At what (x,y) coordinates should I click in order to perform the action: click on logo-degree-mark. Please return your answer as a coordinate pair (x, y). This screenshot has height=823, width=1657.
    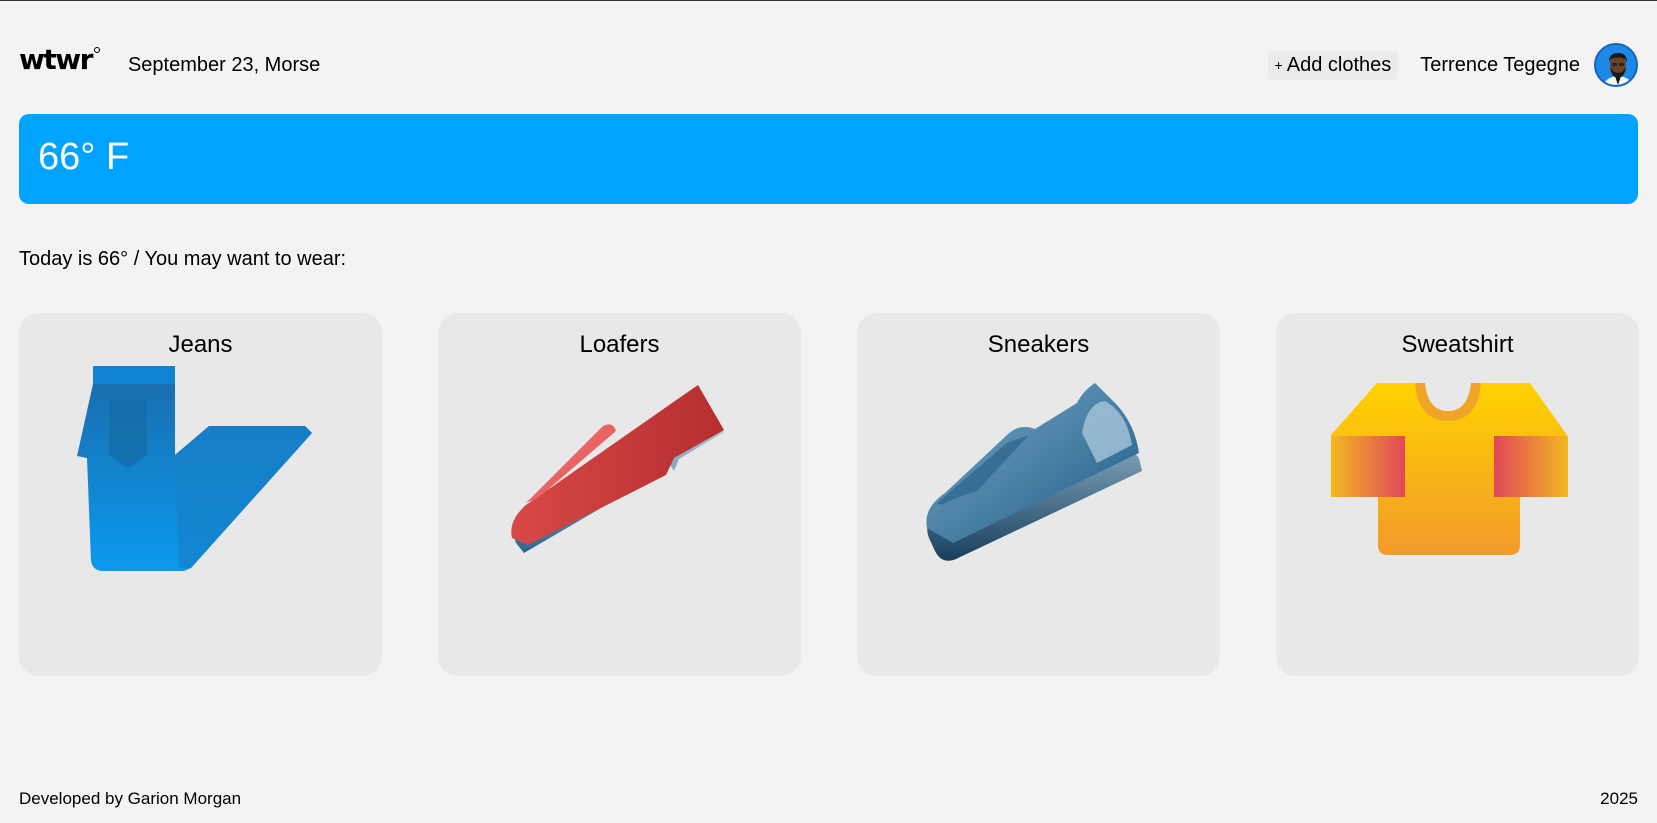
    Looking at the image, I should click on (96, 49).